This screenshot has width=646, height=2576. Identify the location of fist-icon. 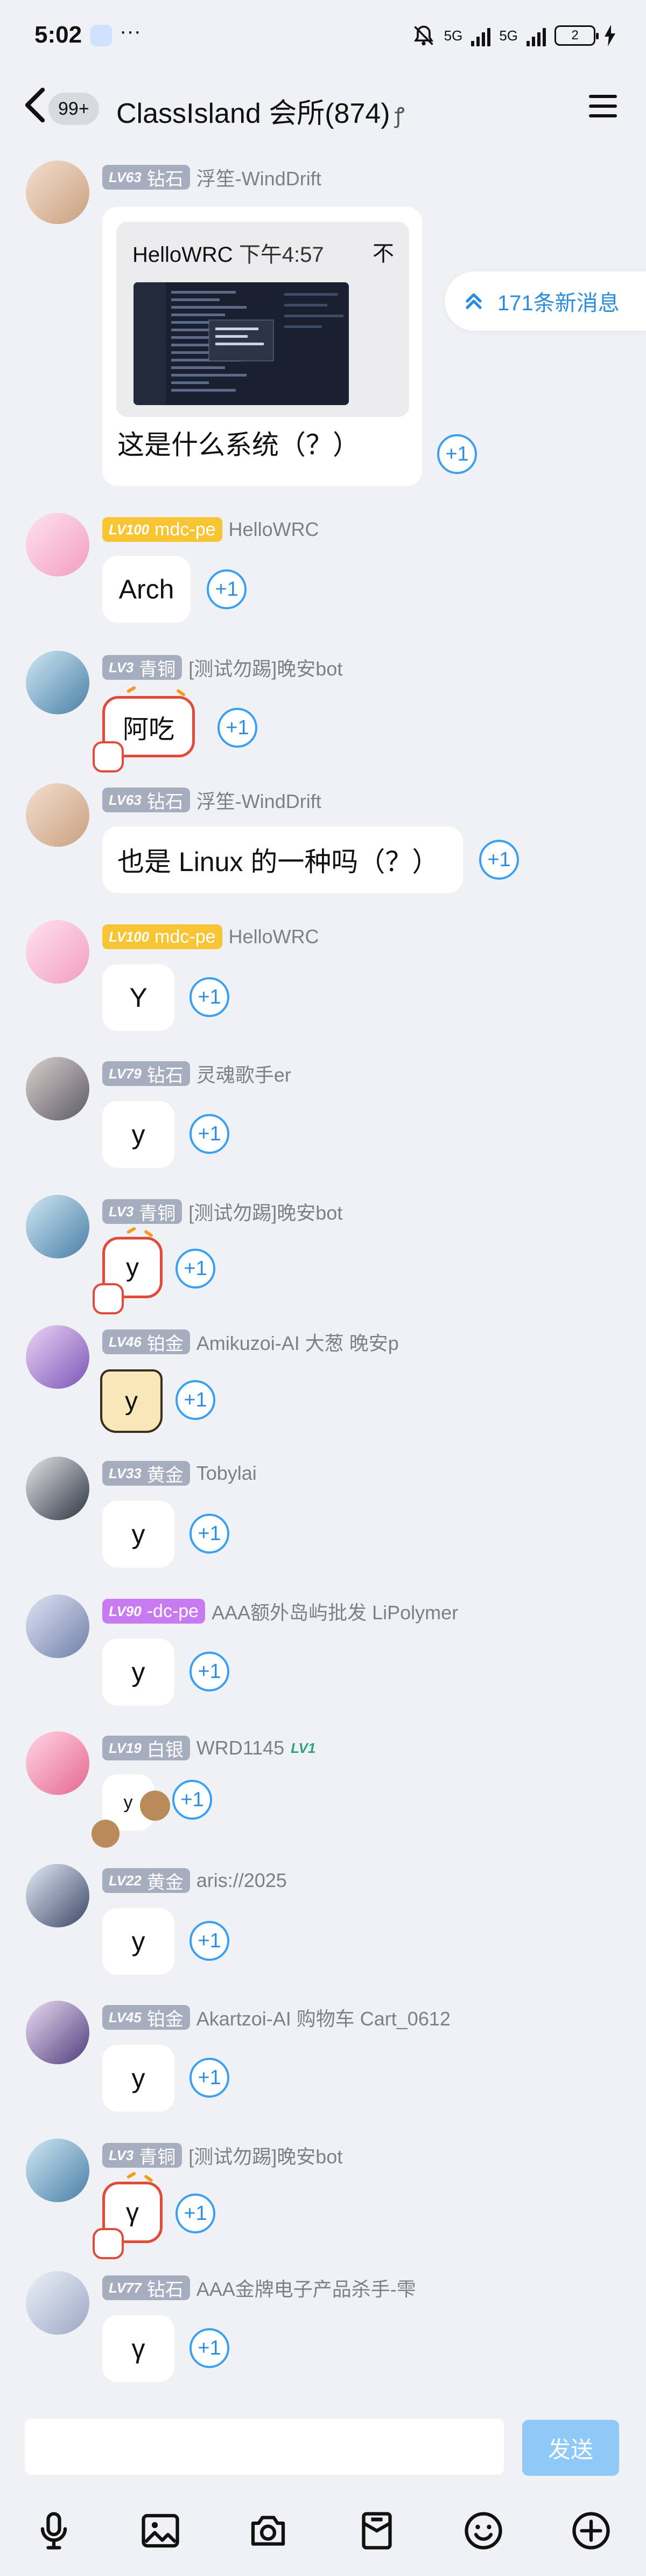
(108, 757).